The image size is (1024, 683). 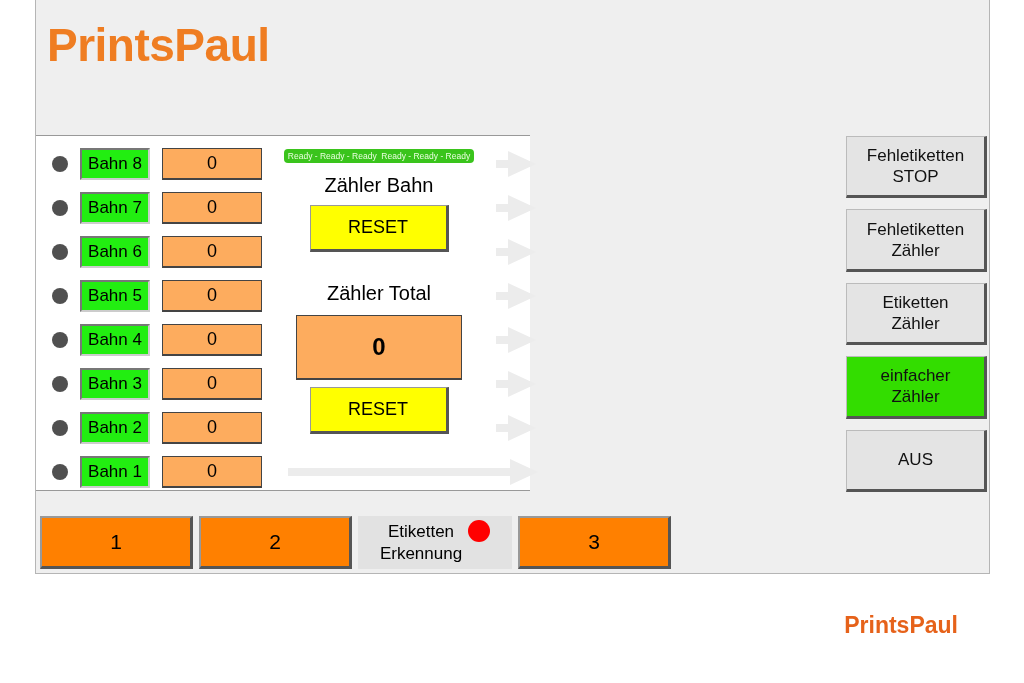 What do you see at coordinates (916, 461) in the screenshot?
I see `mode-button: AUS` at bounding box center [916, 461].